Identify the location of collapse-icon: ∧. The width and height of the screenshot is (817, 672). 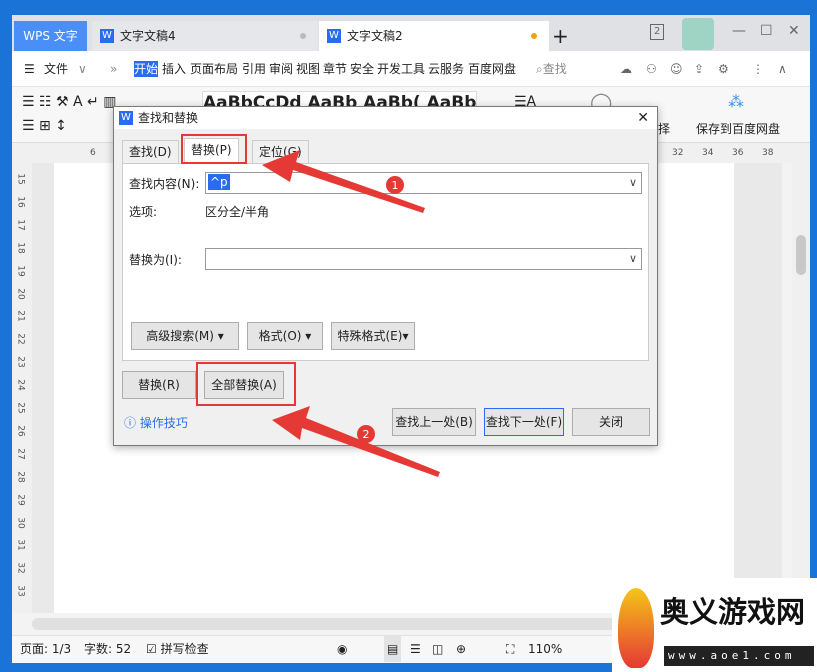
(782, 69).